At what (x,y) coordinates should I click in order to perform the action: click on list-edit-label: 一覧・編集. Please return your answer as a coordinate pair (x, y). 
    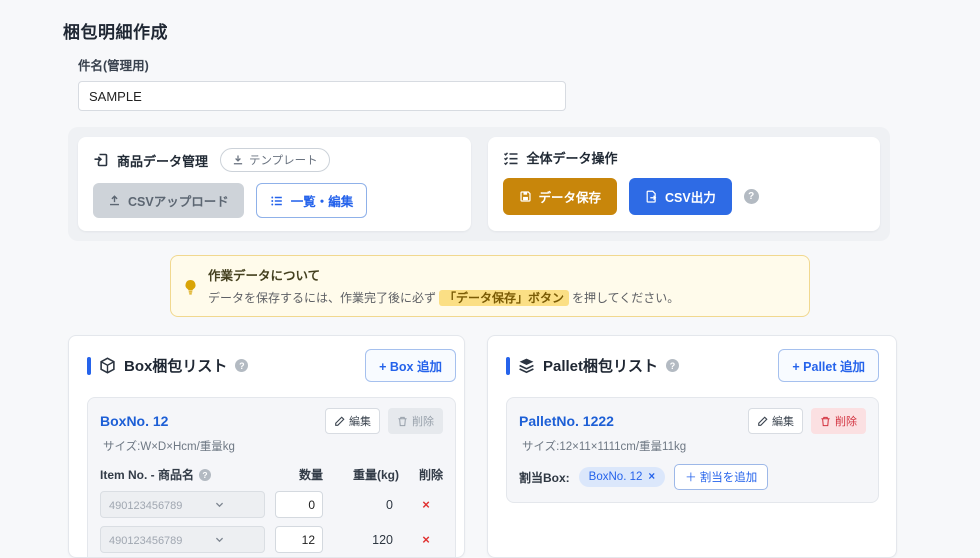
    Looking at the image, I should click on (322, 202).